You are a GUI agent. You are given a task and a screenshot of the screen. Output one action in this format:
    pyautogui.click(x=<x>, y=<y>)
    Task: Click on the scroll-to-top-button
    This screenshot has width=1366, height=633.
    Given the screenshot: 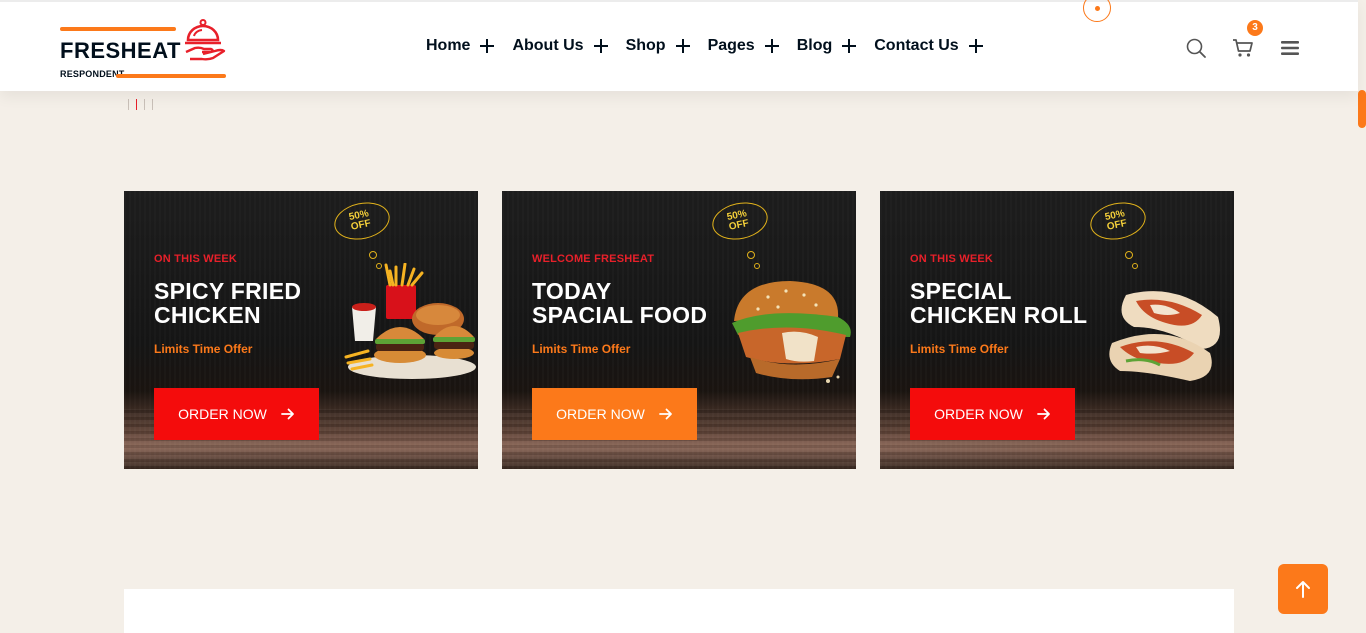 What is the action you would take?
    pyautogui.click(x=1303, y=589)
    